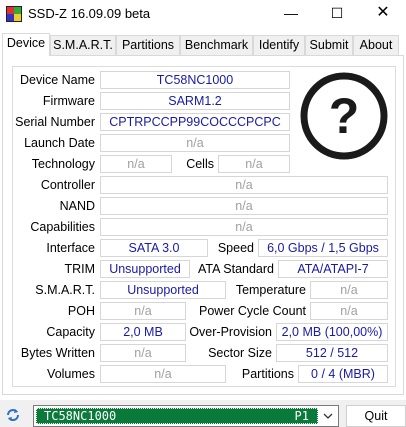  Describe the element at coordinates (13, 415) in the screenshot. I see `refresh-icon` at that location.